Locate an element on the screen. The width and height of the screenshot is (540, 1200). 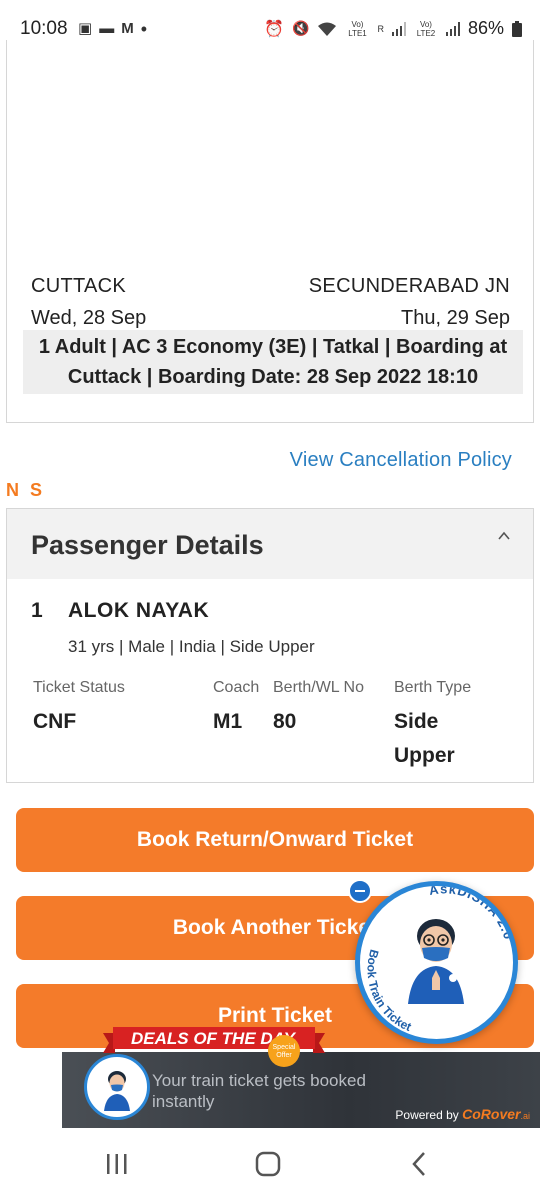
wifi-icon is located at coordinates (327, 29).